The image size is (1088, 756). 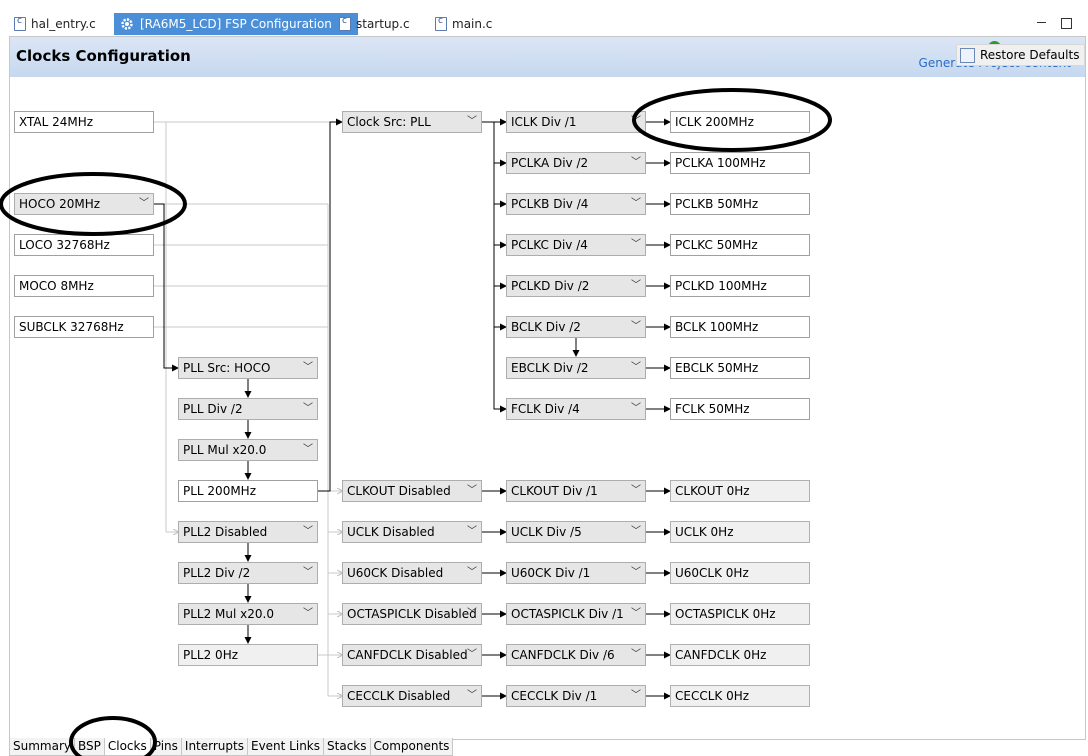 I want to click on hoco-value: HOCO 20MHz, so click(x=60, y=204).